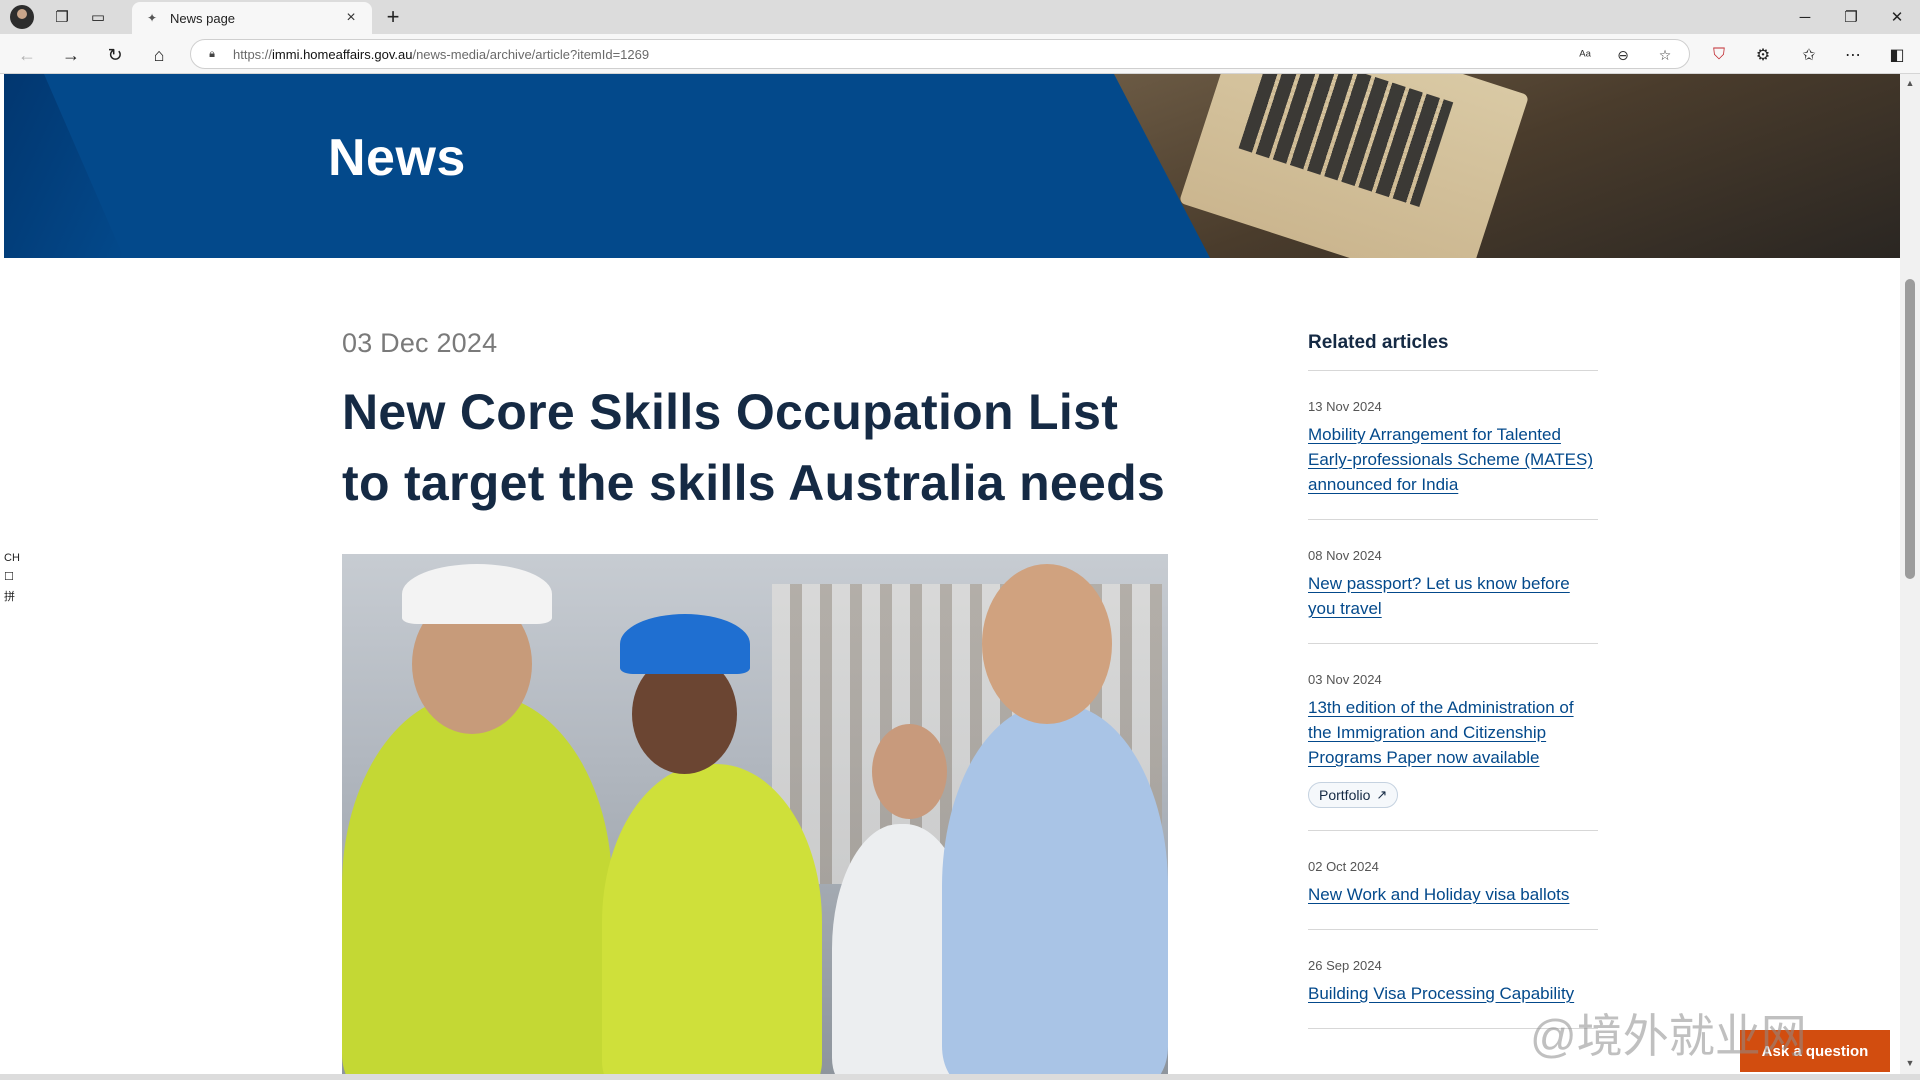 This screenshot has height=1080, width=1920. I want to click on profile-avatar, so click(22, 17).